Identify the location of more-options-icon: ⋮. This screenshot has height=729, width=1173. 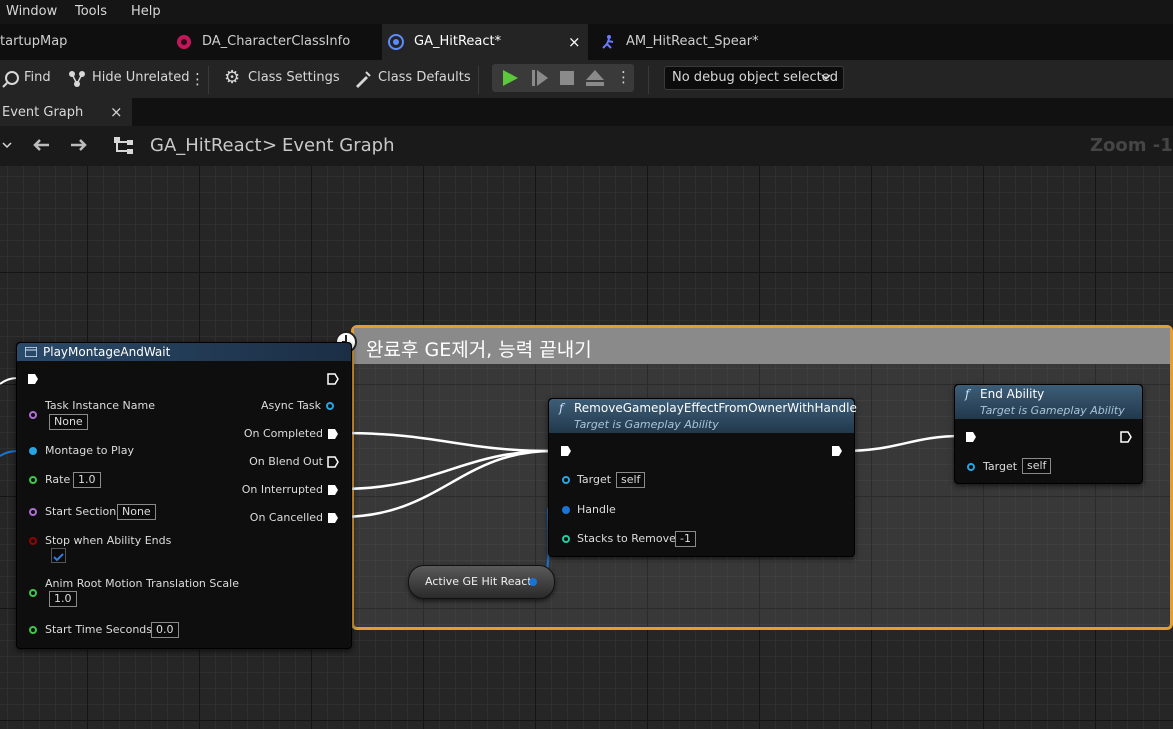
(197, 79).